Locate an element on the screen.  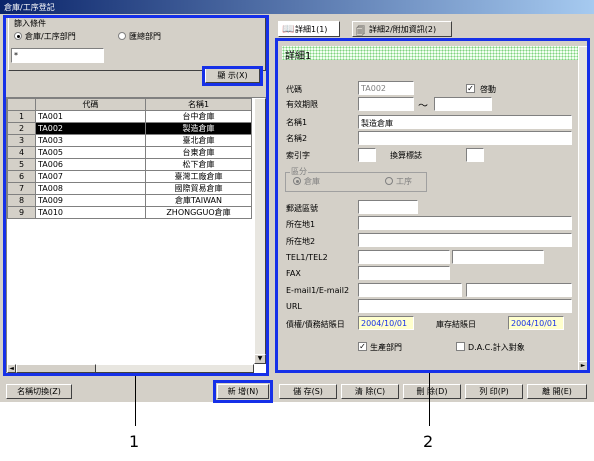
tab-detail1: 📖 詳細1(1) is located at coordinates (309, 29).